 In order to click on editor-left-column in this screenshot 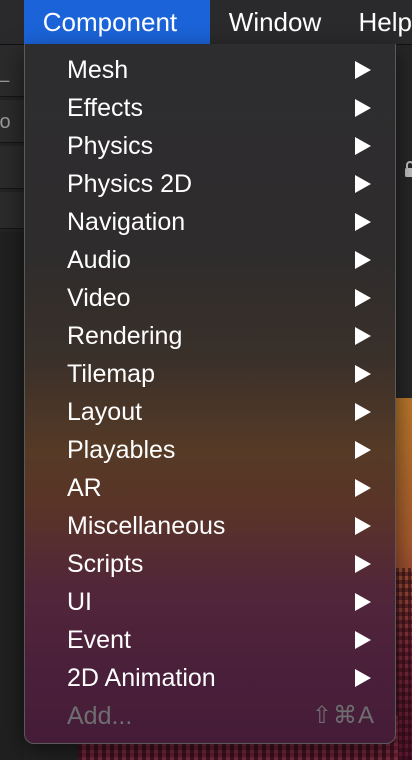, I will do `click(12, 496)`.